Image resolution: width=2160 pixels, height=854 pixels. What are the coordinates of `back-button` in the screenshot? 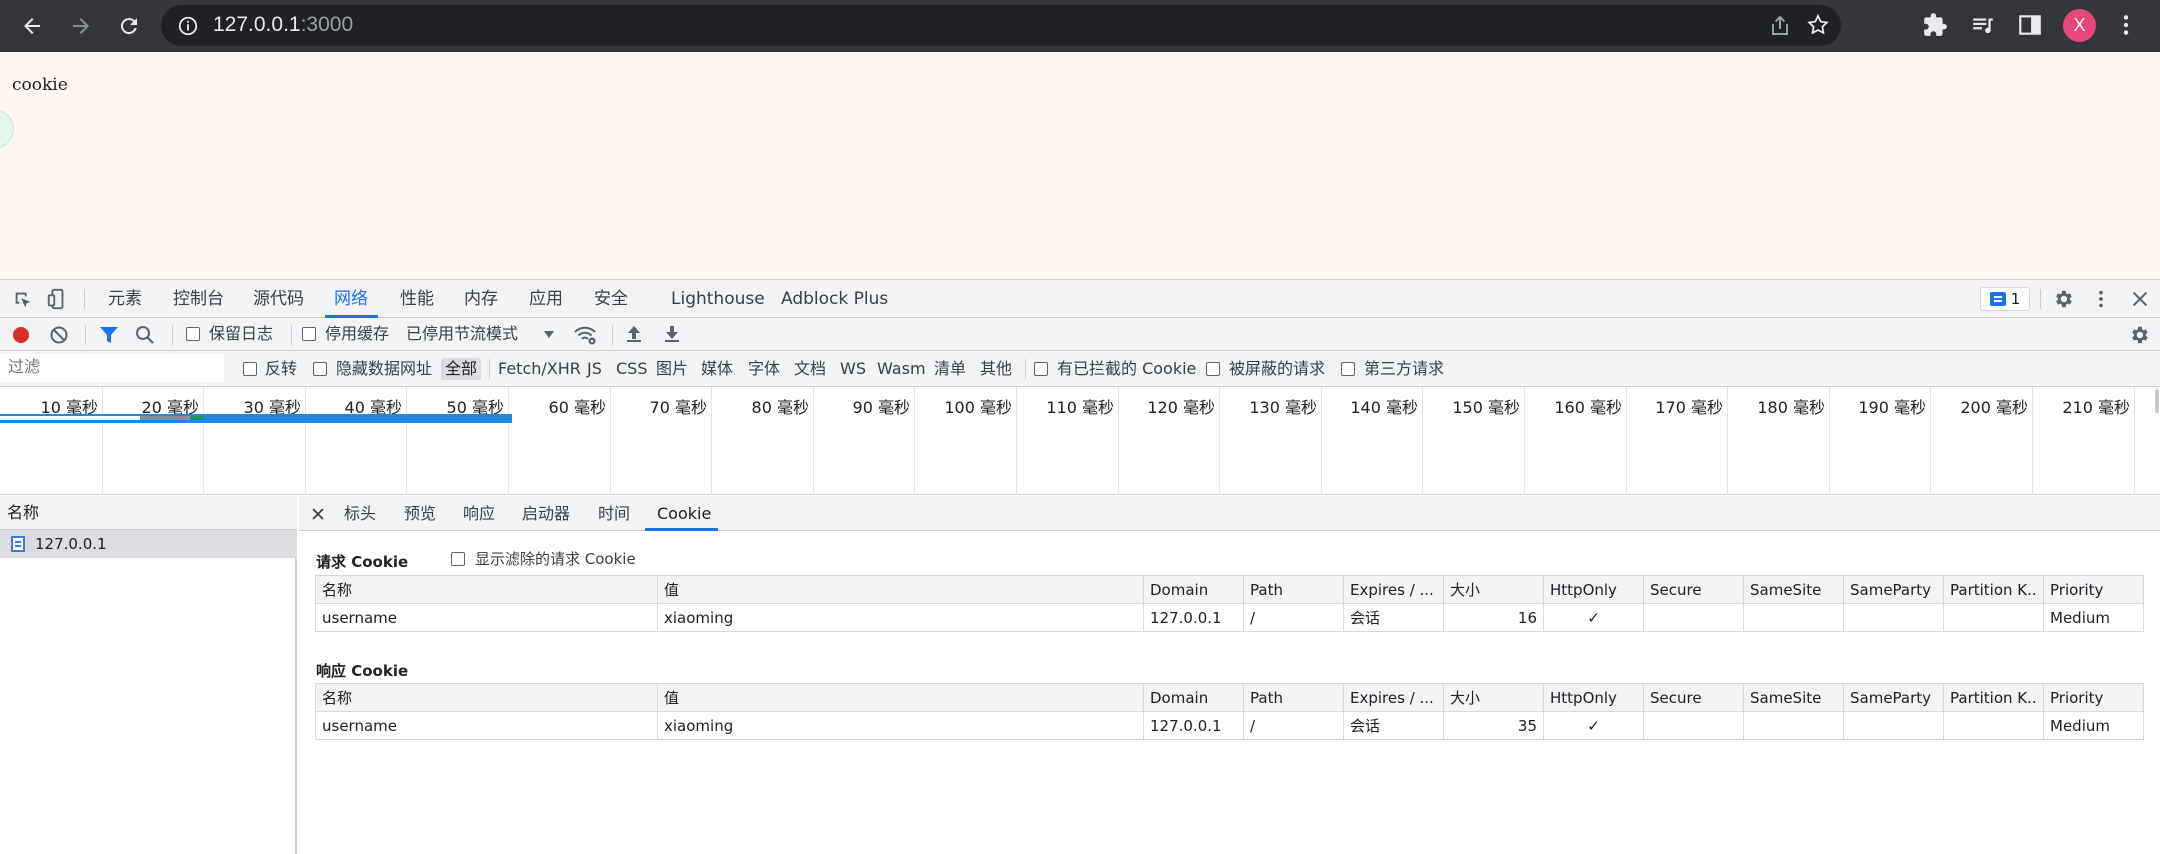 It's located at (32, 26).